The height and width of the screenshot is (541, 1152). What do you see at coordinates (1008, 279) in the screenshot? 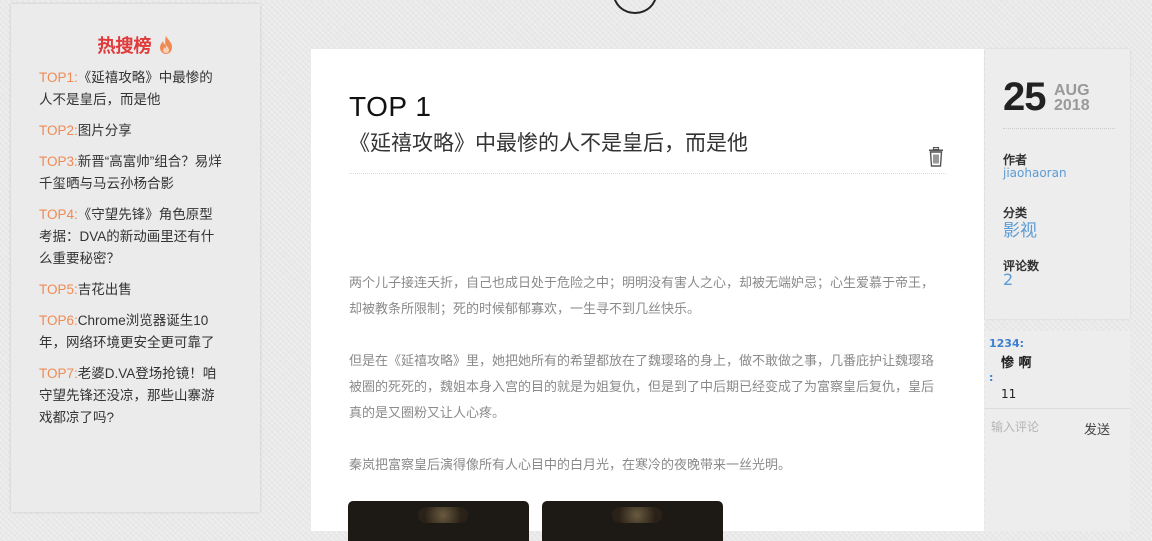
I see `comment-count: 2` at bounding box center [1008, 279].